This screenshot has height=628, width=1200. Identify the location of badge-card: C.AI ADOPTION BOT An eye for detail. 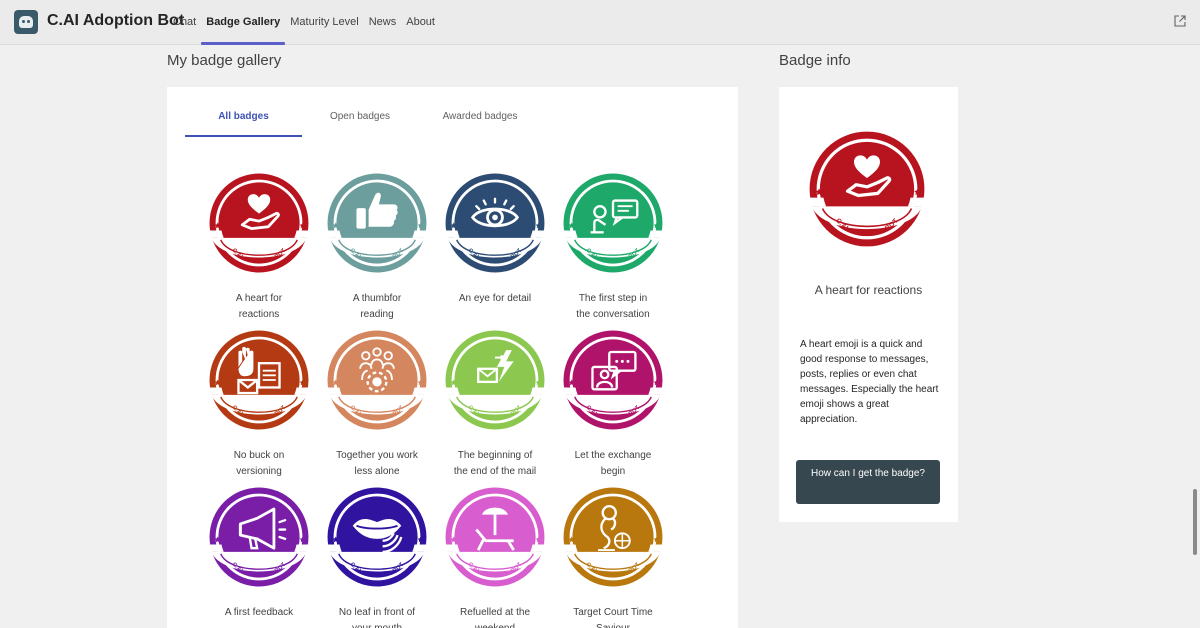
(495, 237).